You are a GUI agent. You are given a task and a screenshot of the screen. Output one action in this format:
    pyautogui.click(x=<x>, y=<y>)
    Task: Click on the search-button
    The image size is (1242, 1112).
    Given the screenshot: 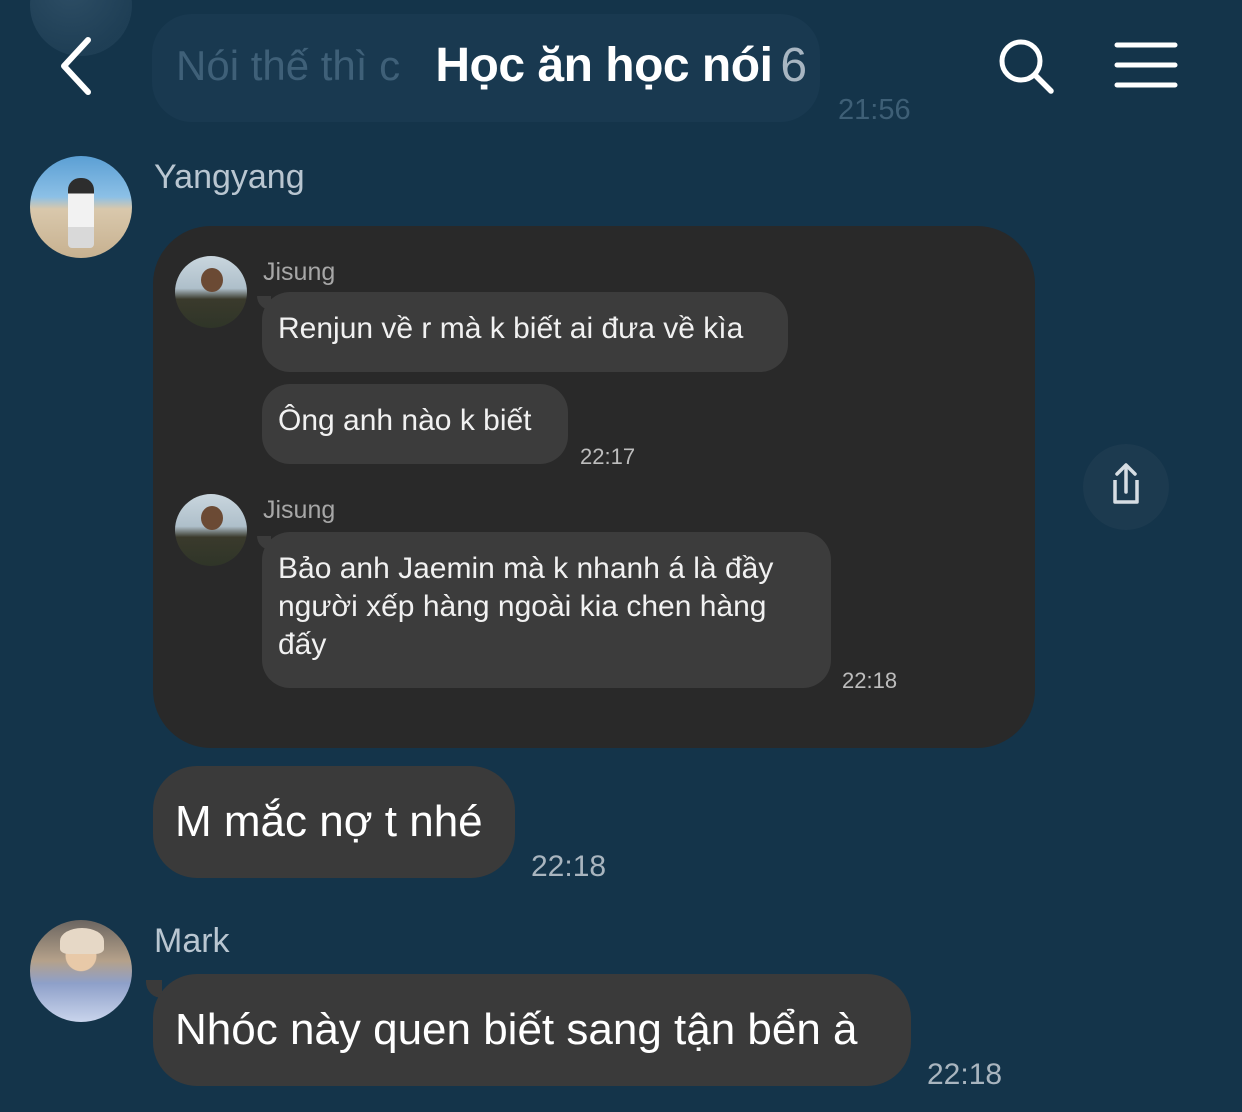 What is the action you would take?
    pyautogui.click(x=1026, y=66)
    